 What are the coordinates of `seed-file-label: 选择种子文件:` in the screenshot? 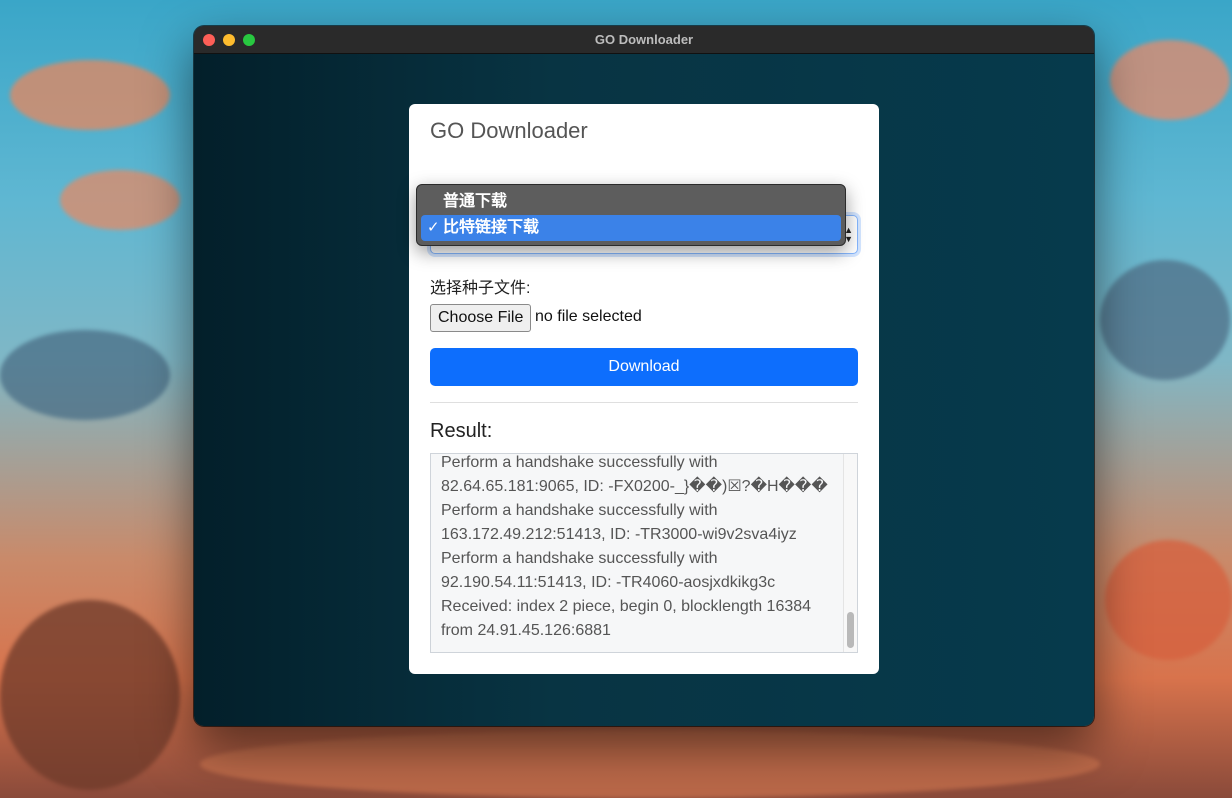 It's located at (480, 288).